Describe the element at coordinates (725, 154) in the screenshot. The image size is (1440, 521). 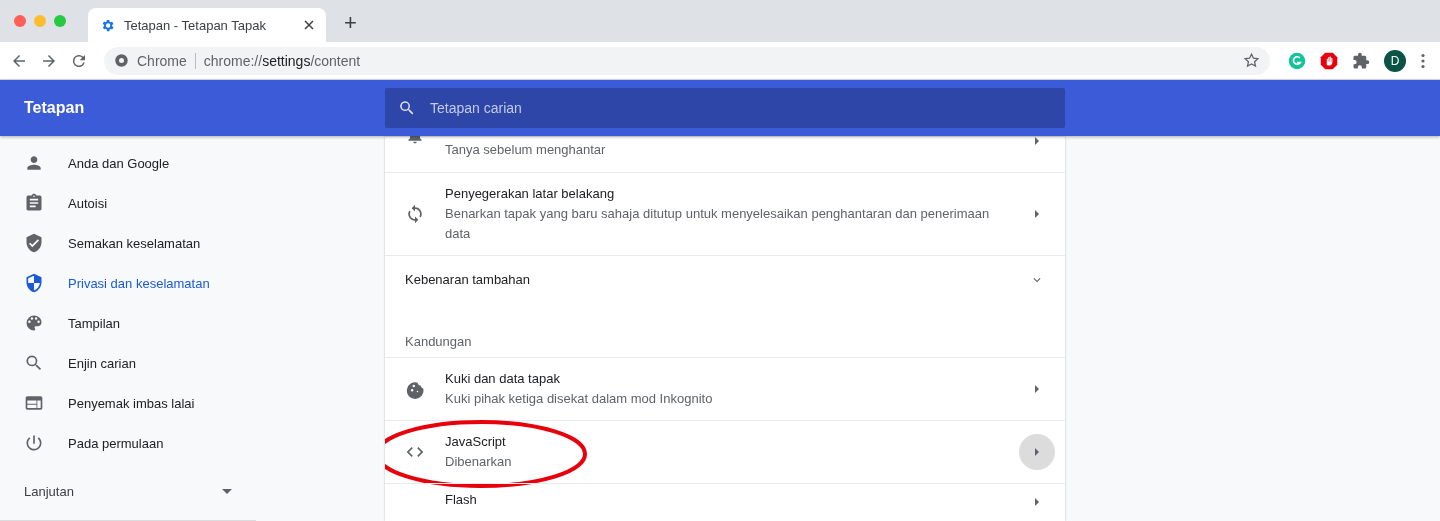
I see `settings-row: Tanya sebelum menghantar` at that location.